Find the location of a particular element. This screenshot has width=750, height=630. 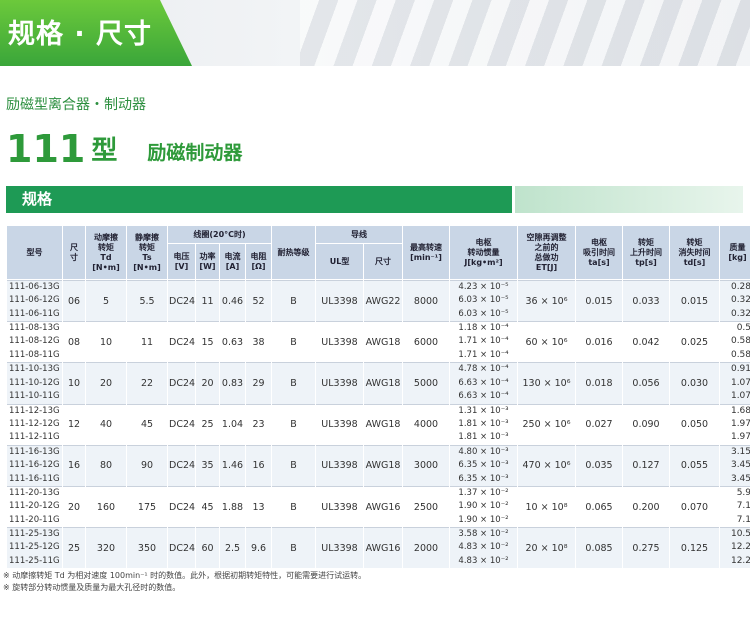

cell-inertia: 1.37 × 10⁻² is located at coordinates (484, 492).